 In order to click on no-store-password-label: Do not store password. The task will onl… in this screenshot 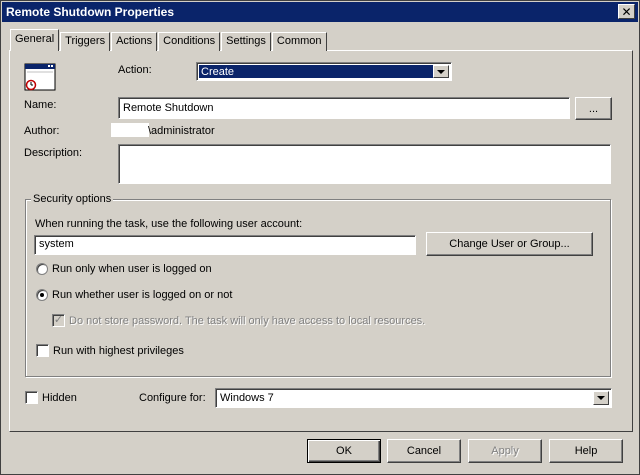, I will do `click(247, 321)`.